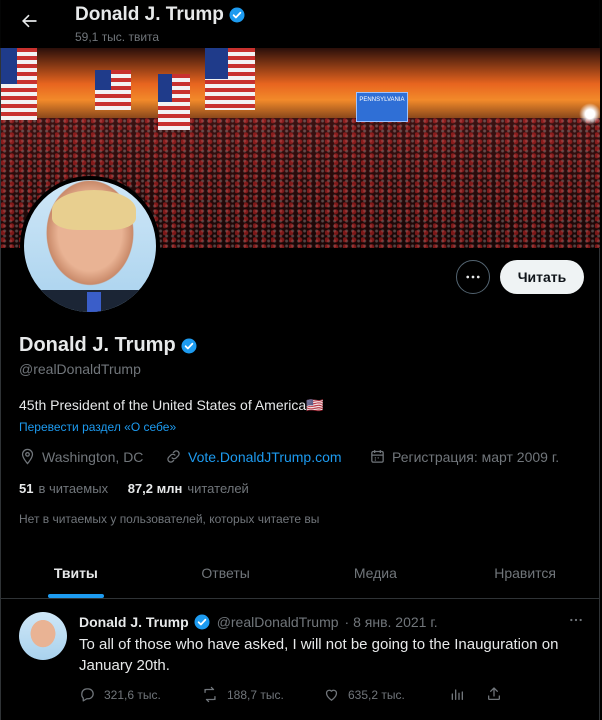 The height and width of the screenshot is (720, 602). I want to click on join-date-text: Регистрация: март 2009 г., so click(476, 456).